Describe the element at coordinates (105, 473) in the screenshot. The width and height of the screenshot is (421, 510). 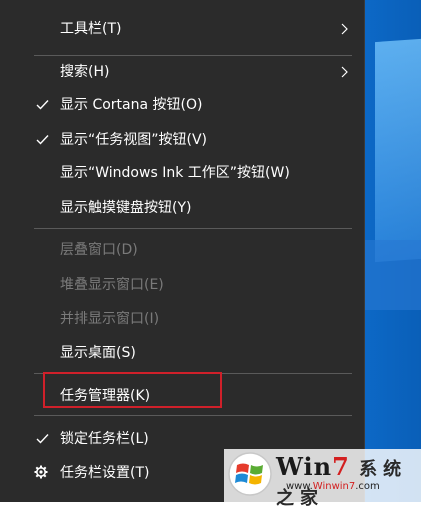
I see `menu-item-label: 任务栏设置(T)` at that location.